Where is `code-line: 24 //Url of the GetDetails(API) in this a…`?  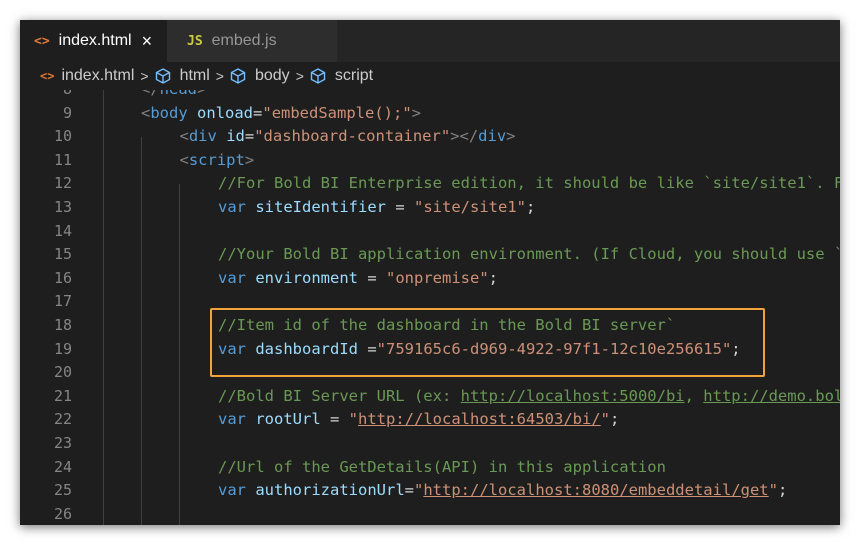
code-line: 24 //Url of the GetDetails(API) in this a… is located at coordinates (430, 468).